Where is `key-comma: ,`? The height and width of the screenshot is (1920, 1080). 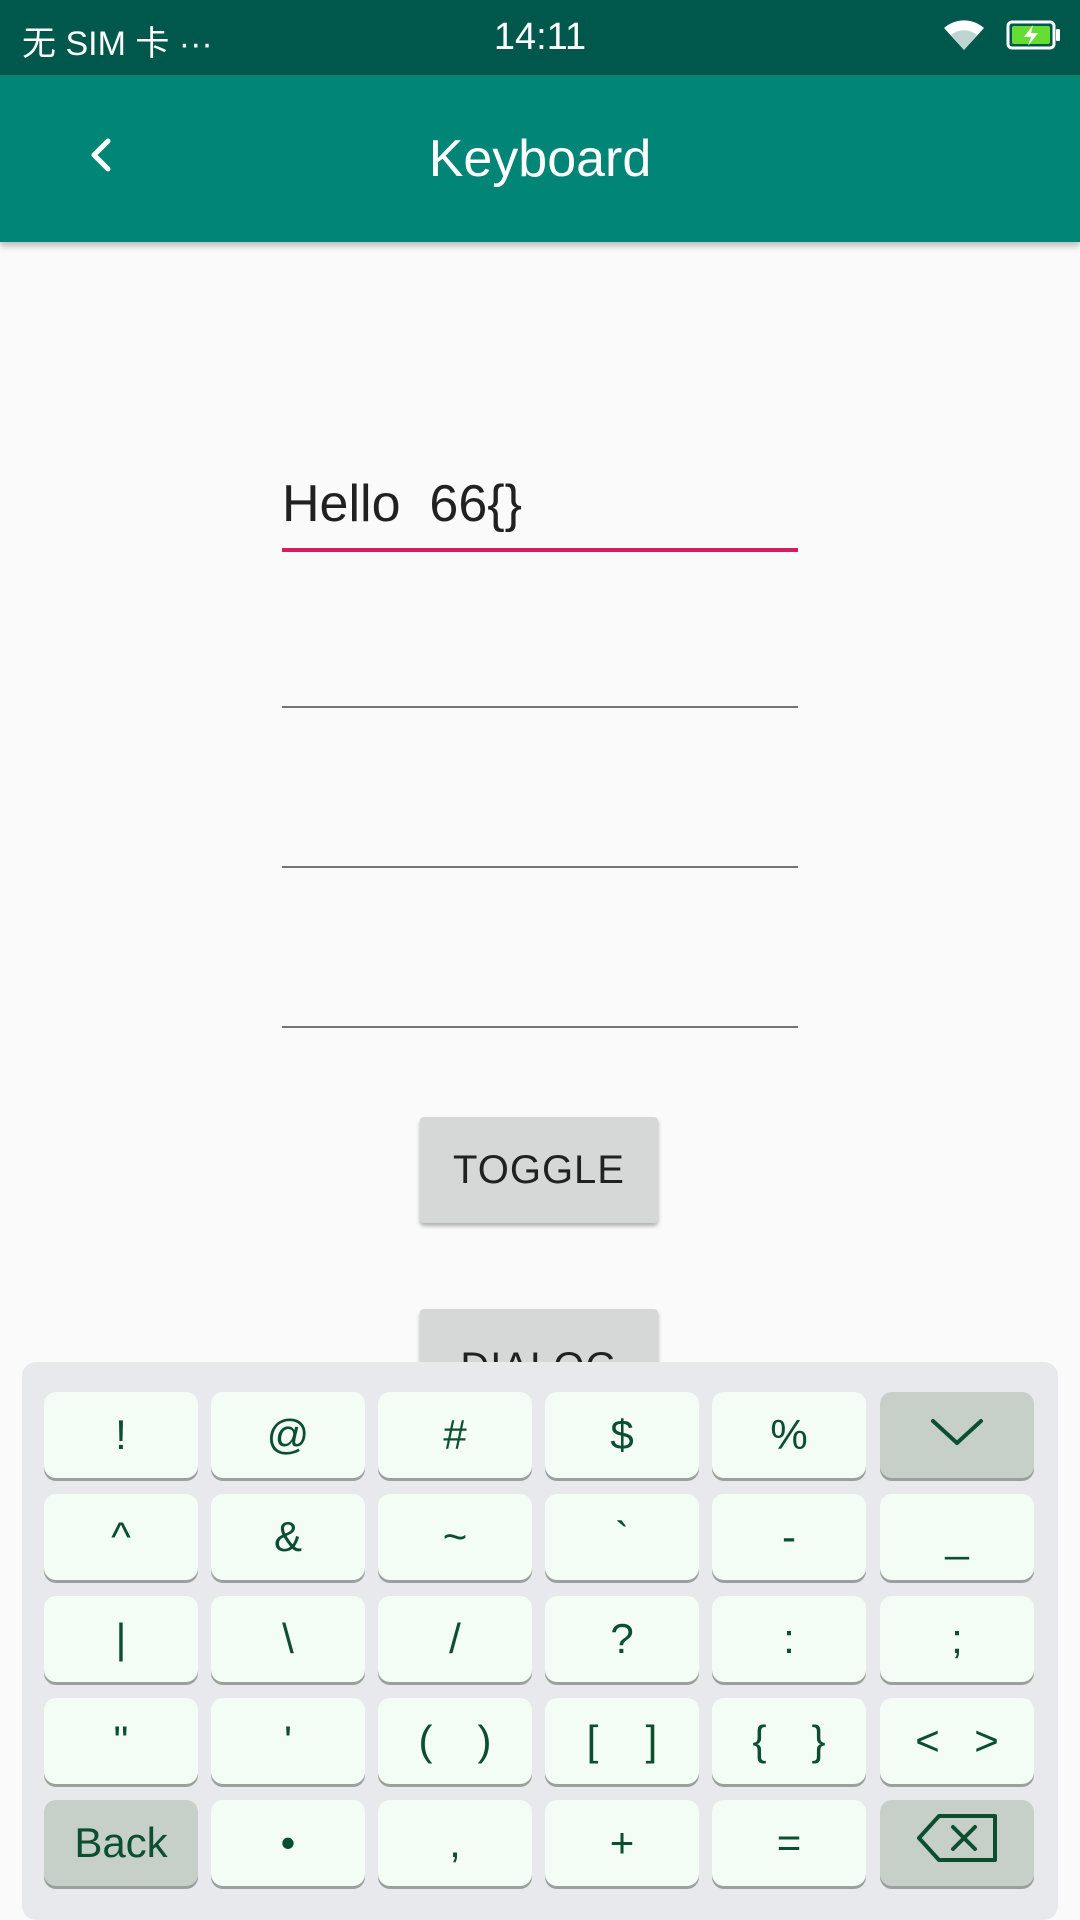 key-comma: , is located at coordinates (455, 1843).